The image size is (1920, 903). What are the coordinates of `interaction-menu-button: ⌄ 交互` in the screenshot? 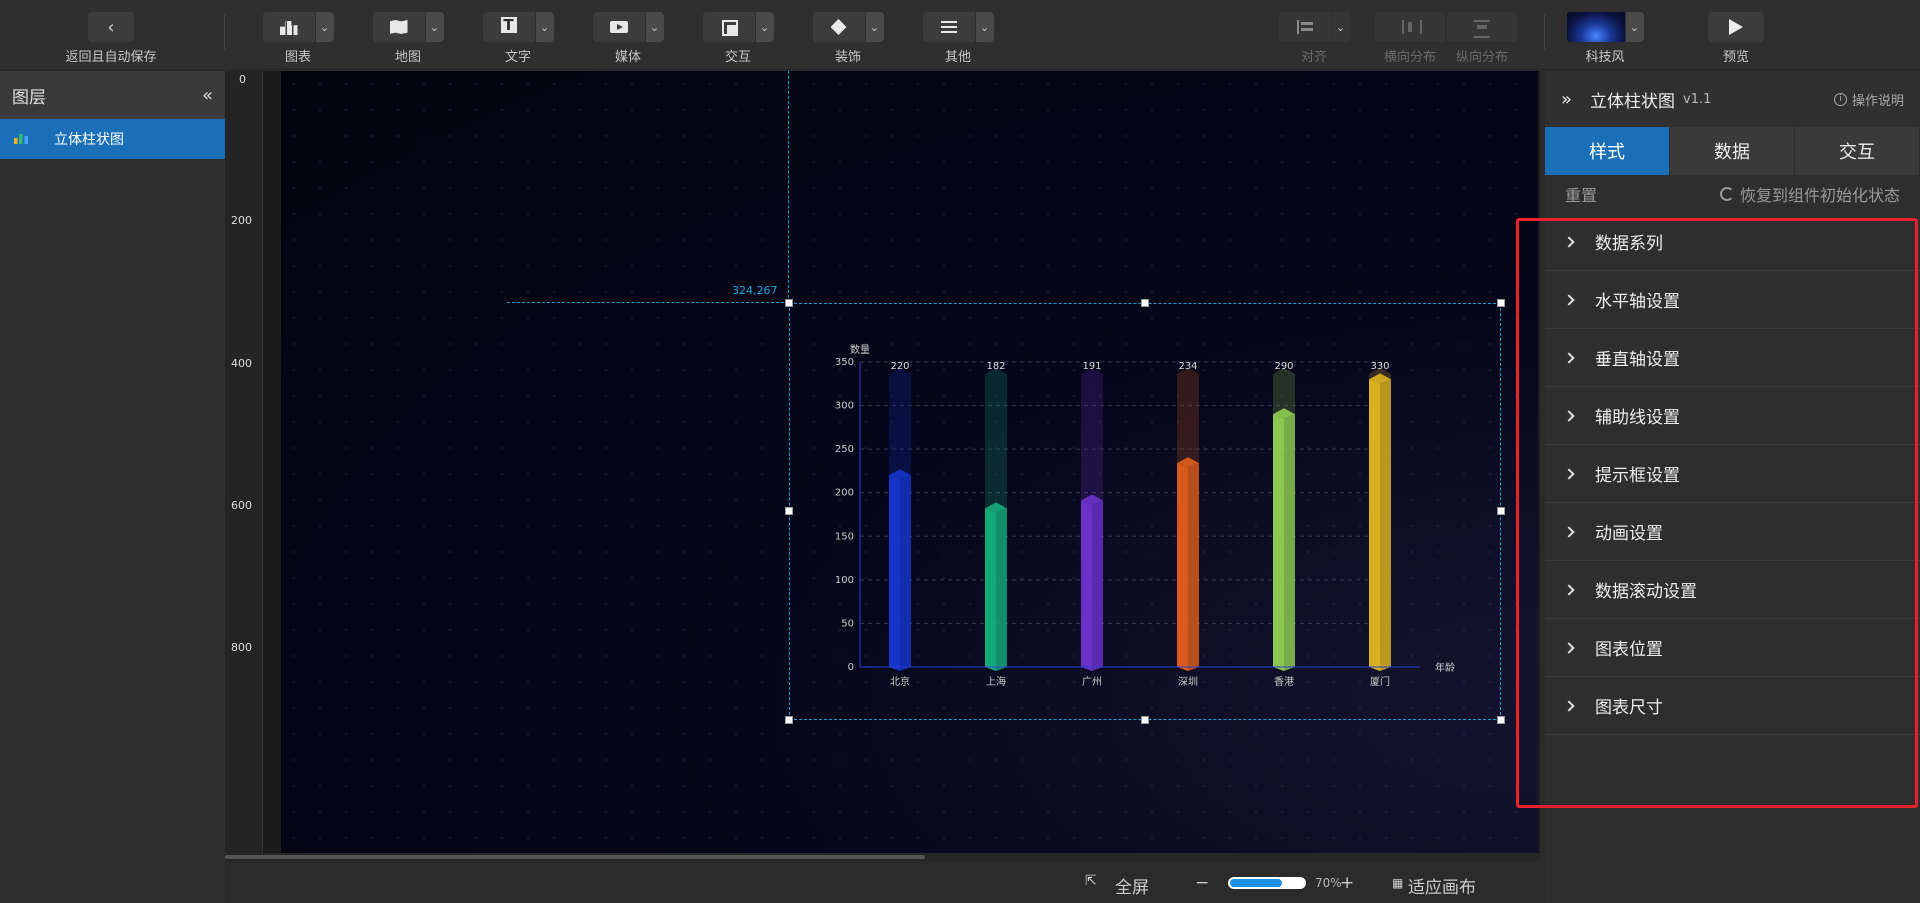 It's located at (738, 38).